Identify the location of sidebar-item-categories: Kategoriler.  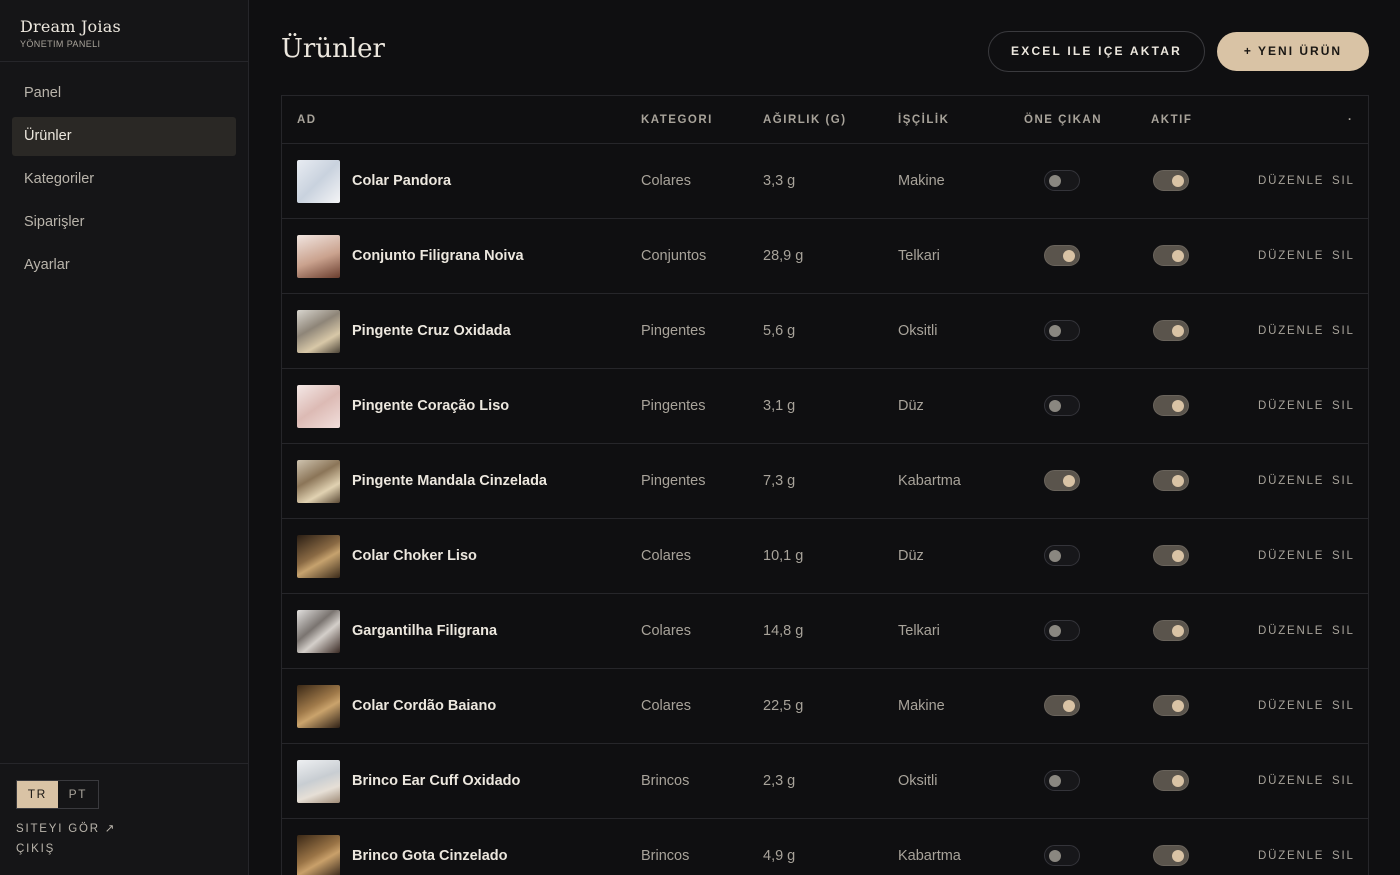
(124, 179).